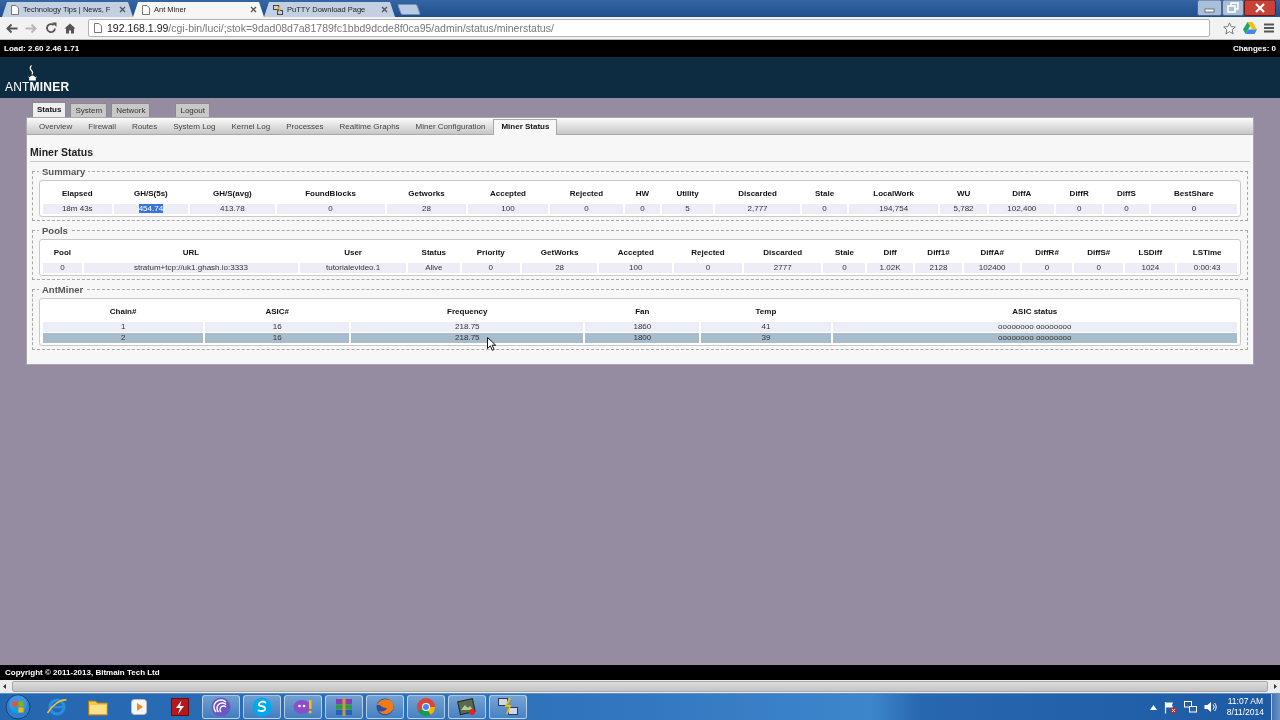 The height and width of the screenshot is (720, 1280). What do you see at coordinates (642, 312) in the screenshot?
I see `column-header: Fan` at bounding box center [642, 312].